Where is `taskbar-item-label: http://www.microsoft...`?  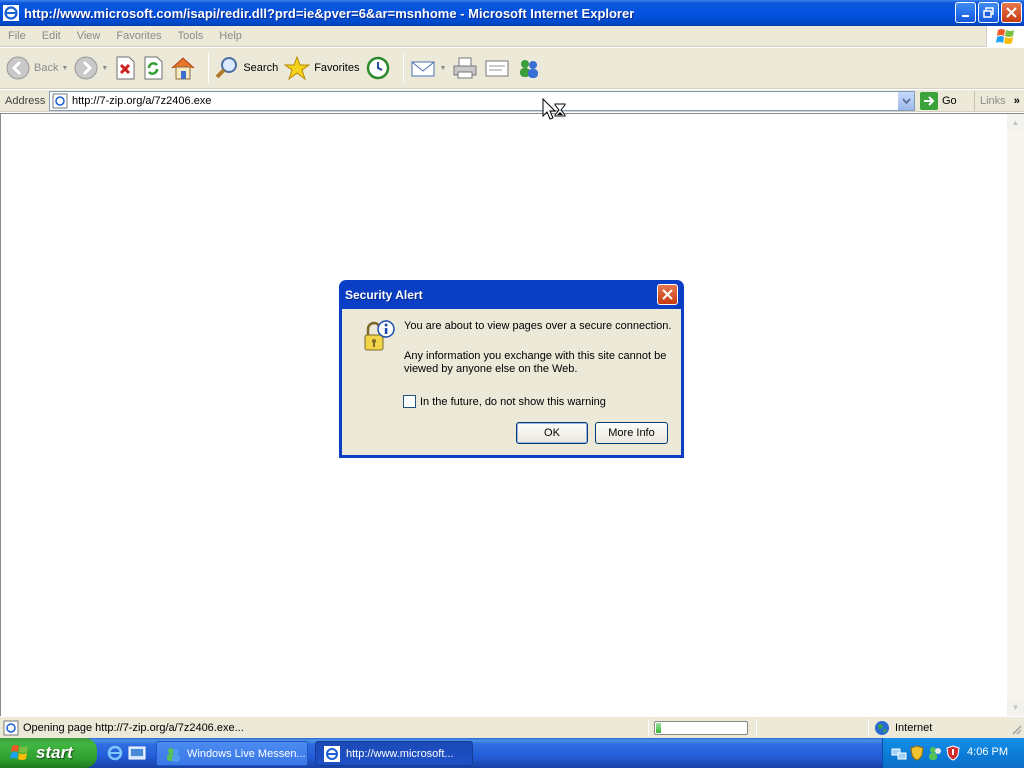 taskbar-item-label: http://www.microsoft... is located at coordinates (400, 753).